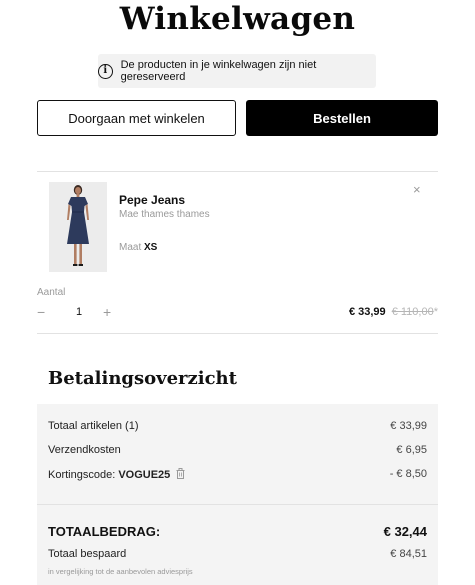 This screenshot has height=585, width=475. I want to click on original-price: € 110,00, so click(413, 312).